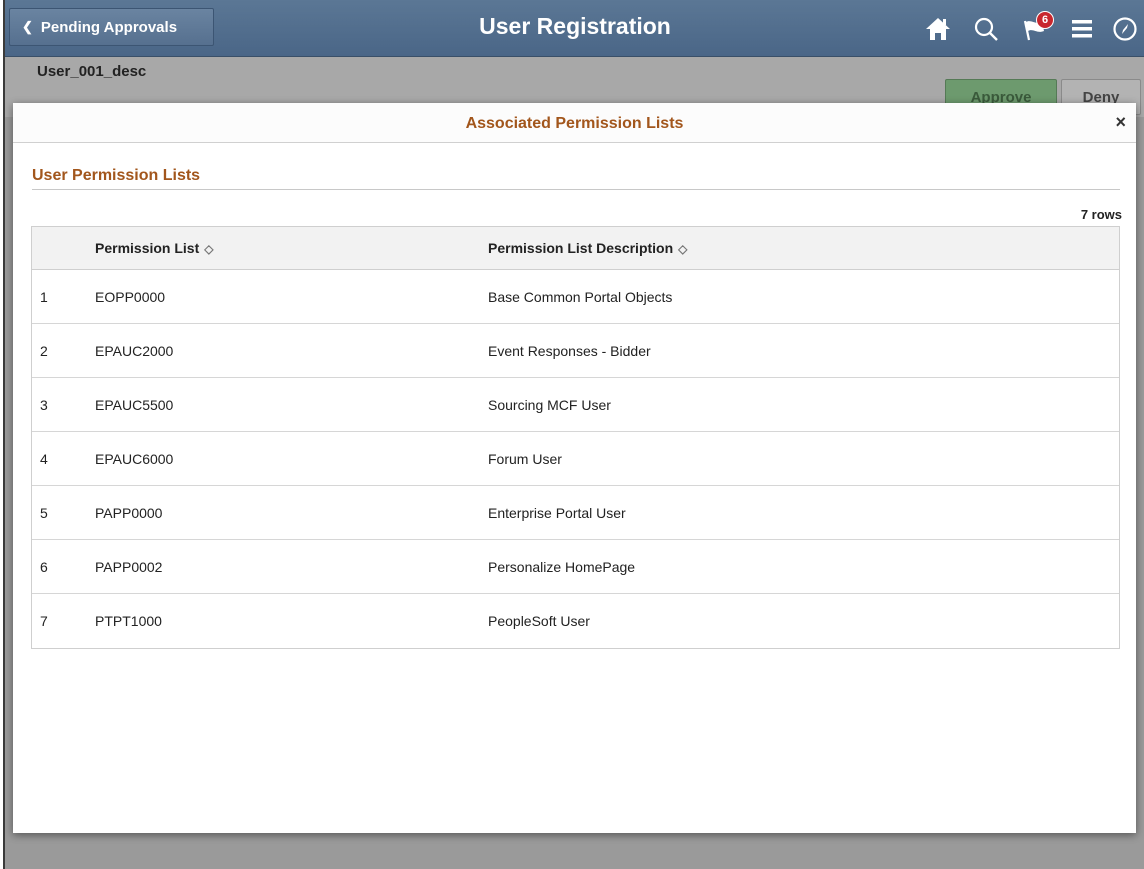 The image size is (1144, 869). What do you see at coordinates (1125, 29) in the screenshot?
I see `navbar-compass-icon` at bounding box center [1125, 29].